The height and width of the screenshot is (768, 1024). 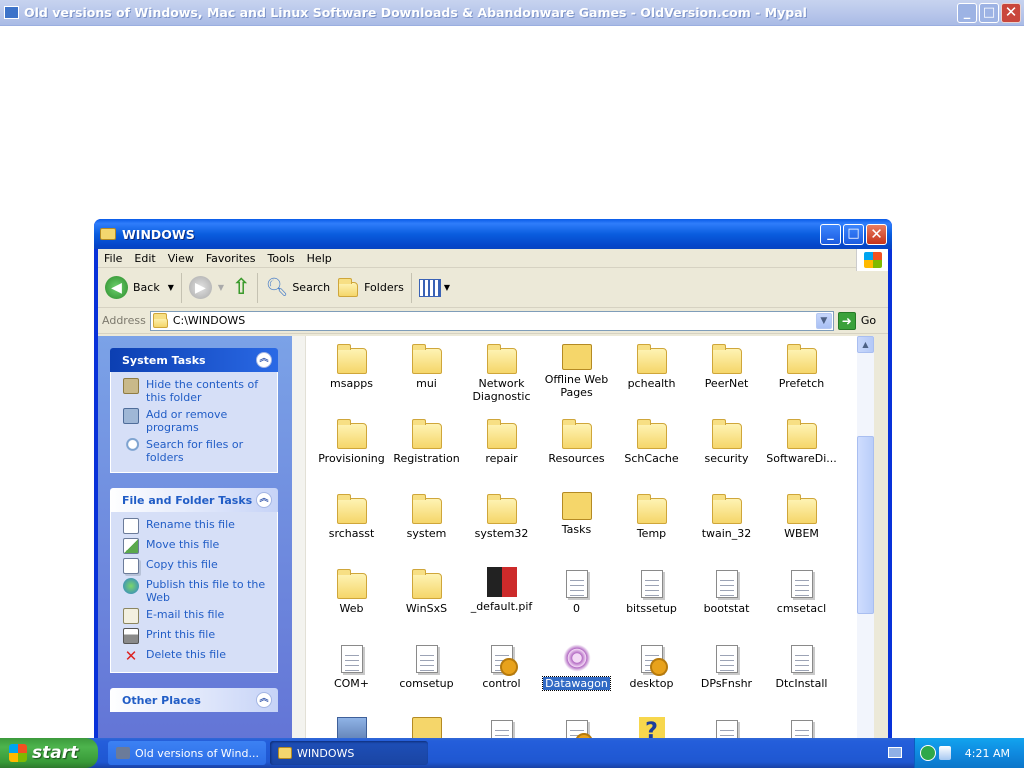 I want to click on vertical-scrollbar: ▲, so click(x=865, y=537).